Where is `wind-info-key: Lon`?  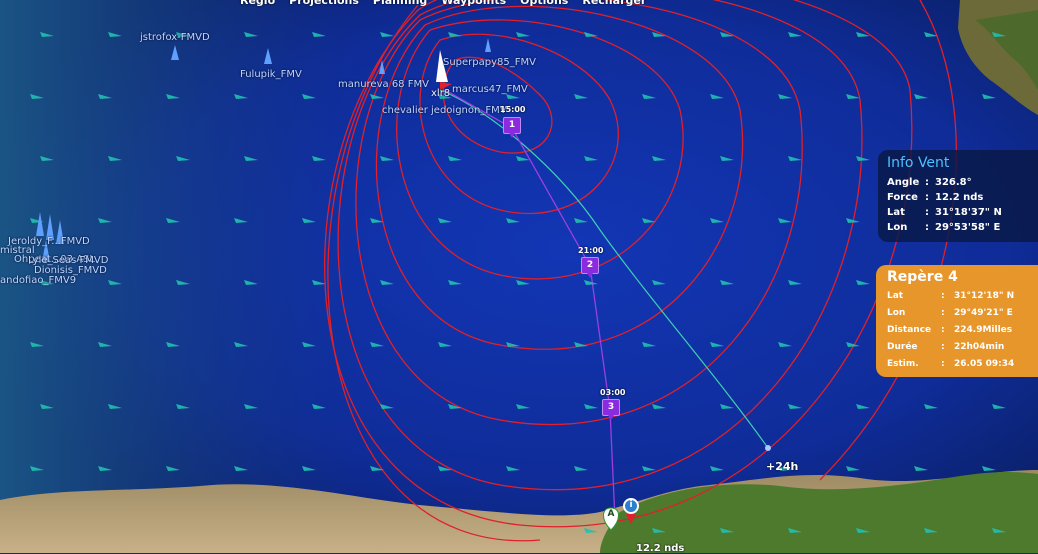
wind-info-key: Lon is located at coordinates (897, 227).